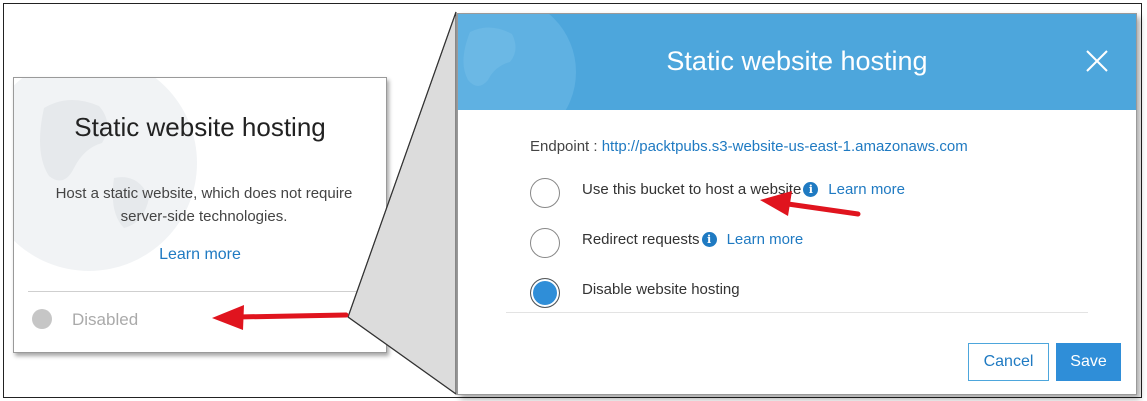 The image size is (1147, 401). I want to click on card-title: Static website hosting, so click(200, 127).